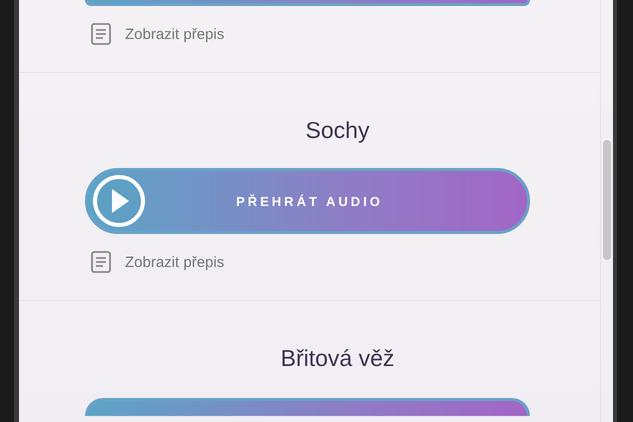 Image resolution: width=633 pixels, height=422 pixels. I want to click on play-audio-button: PŘEHRÁT AUDIO, so click(307, 201).